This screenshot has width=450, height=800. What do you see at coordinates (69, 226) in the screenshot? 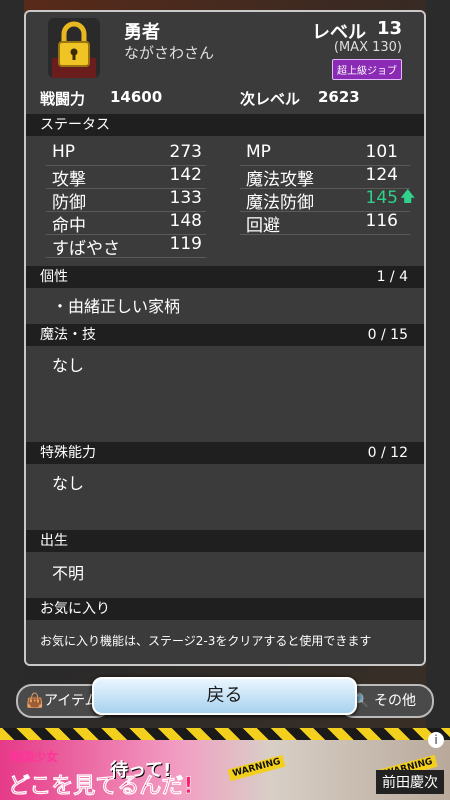
I see `stat-accuracy-label: 命中` at bounding box center [69, 226].